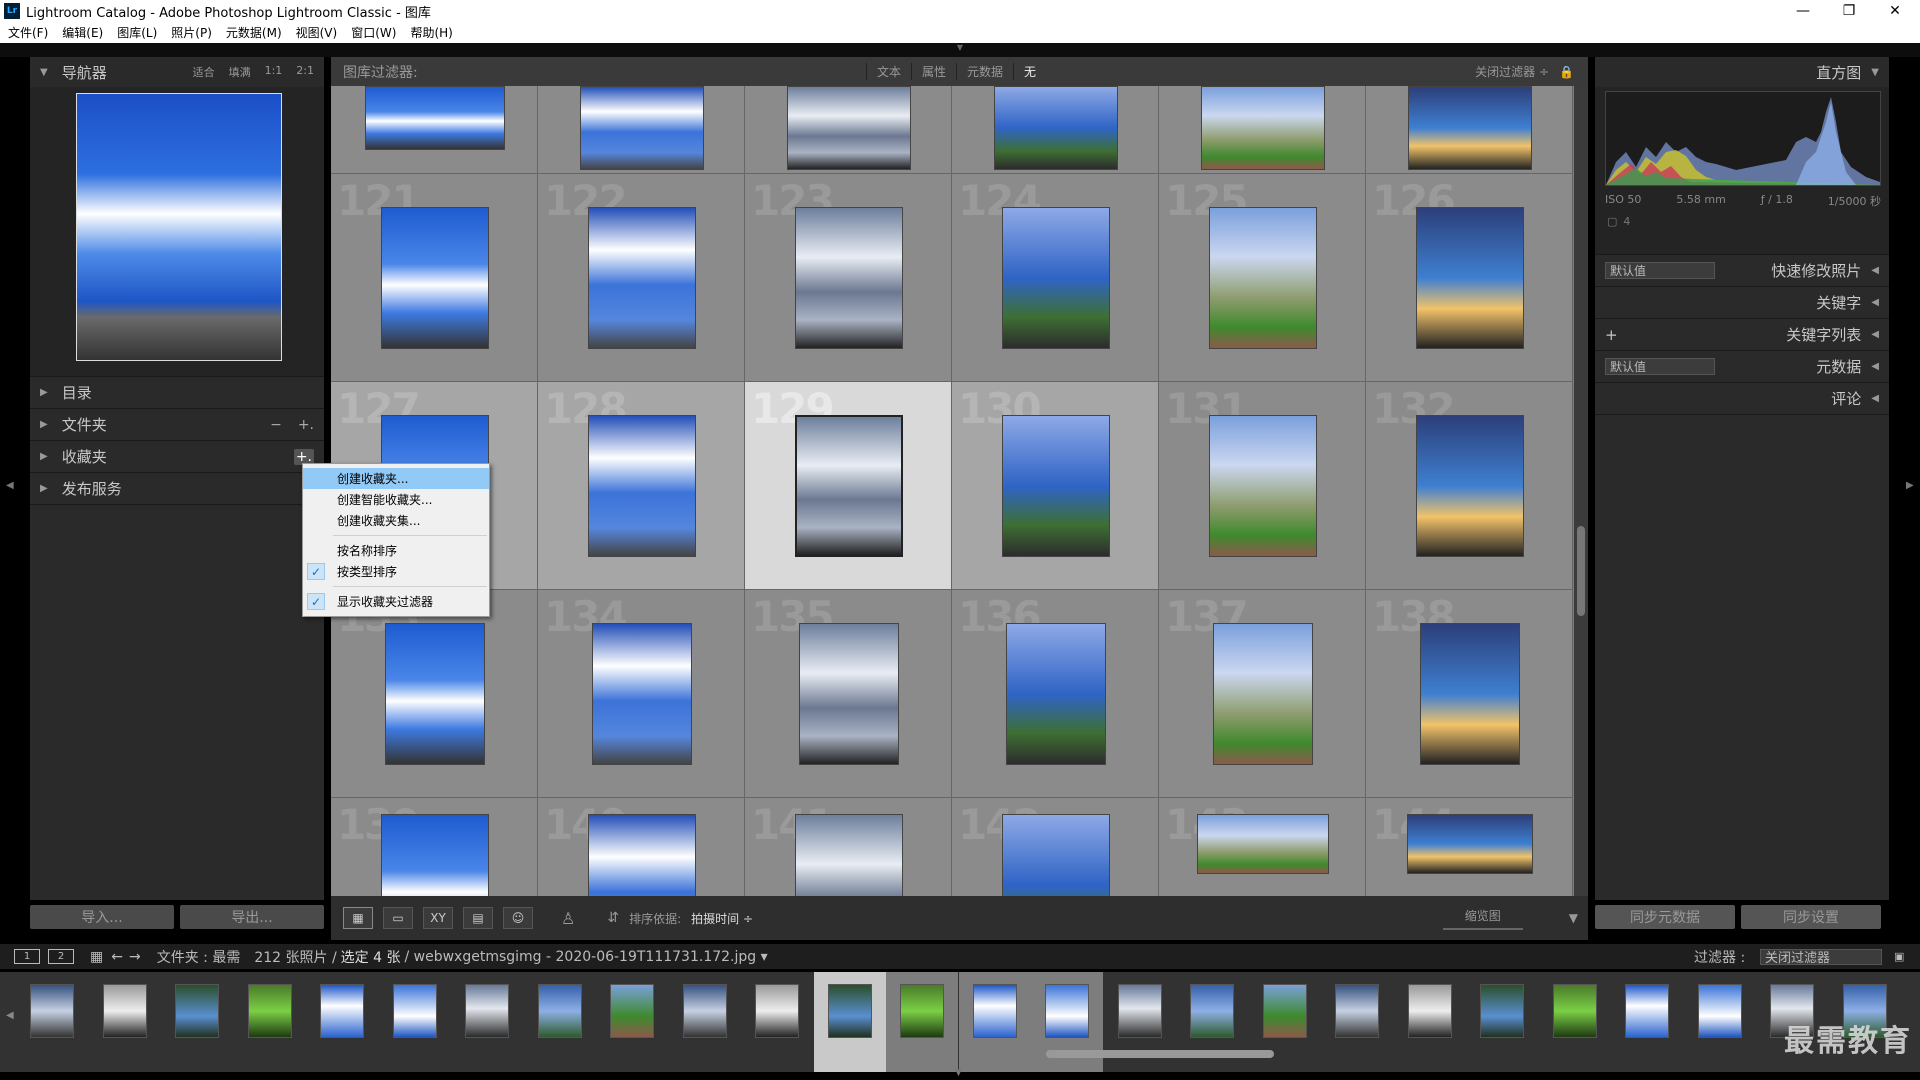 This screenshot has width=1920, height=1080. Describe the element at coordinates (1875, 72) in the screenshot. I see `collapse-triangle-icon: ▼` at that location.